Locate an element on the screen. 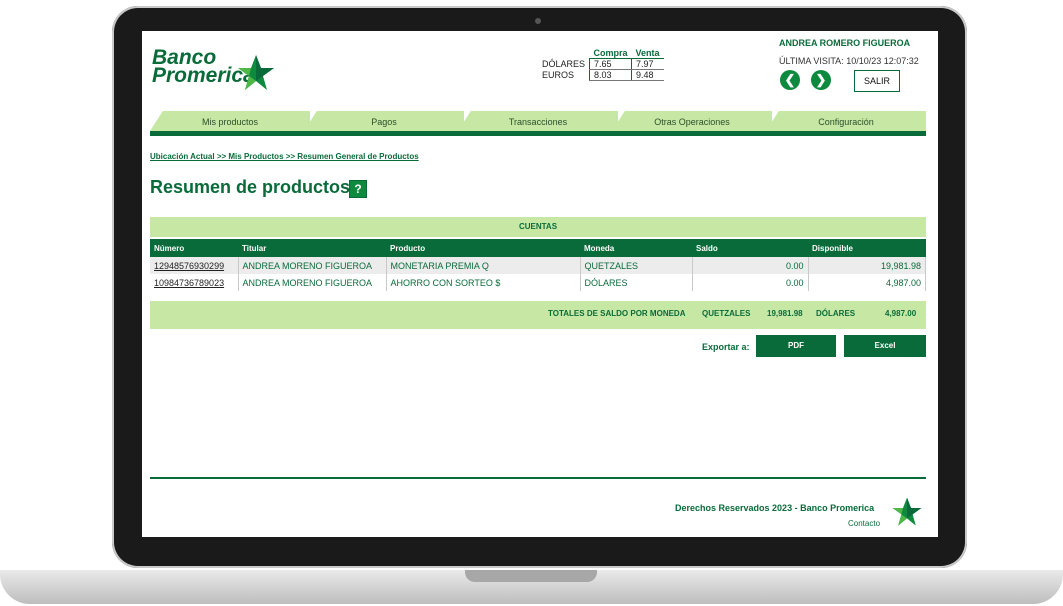 Image resolution: width=1063 pixels, height=606 pixels. cell-currency: DÓLARES is located at coordinates (636, 282).